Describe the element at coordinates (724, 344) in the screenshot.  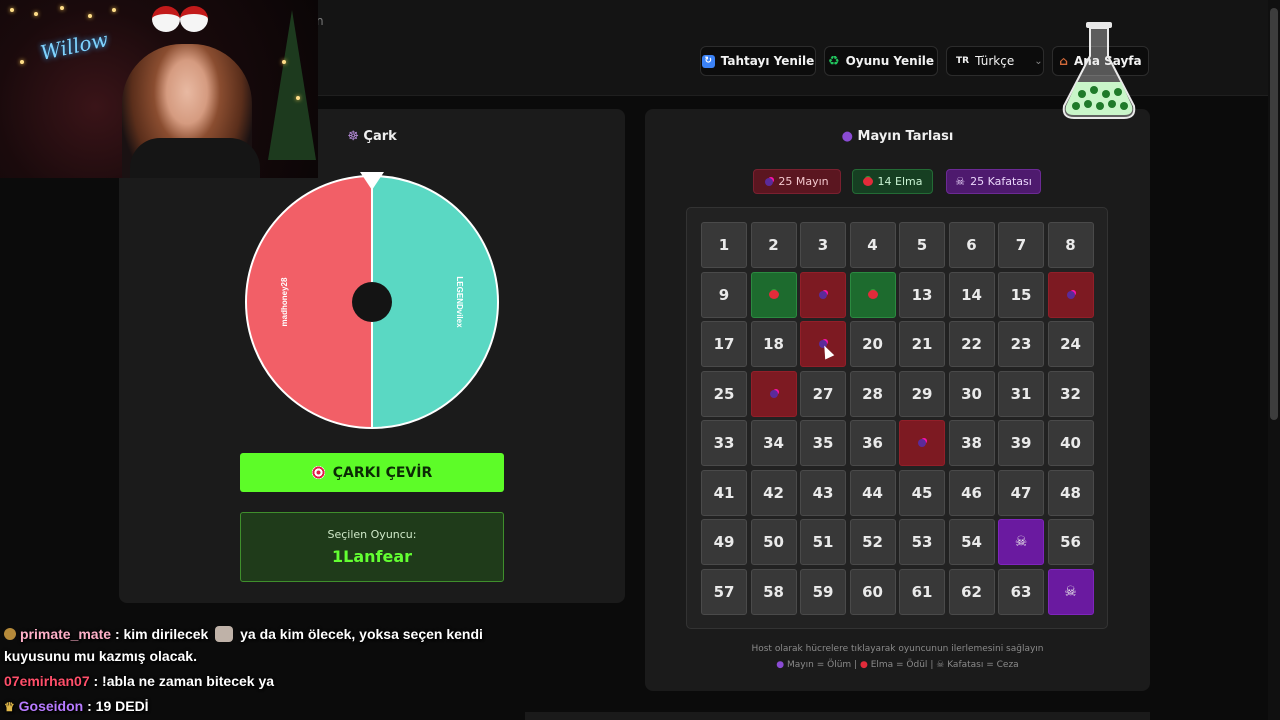
I see `minefield-cell: 17` at that location.